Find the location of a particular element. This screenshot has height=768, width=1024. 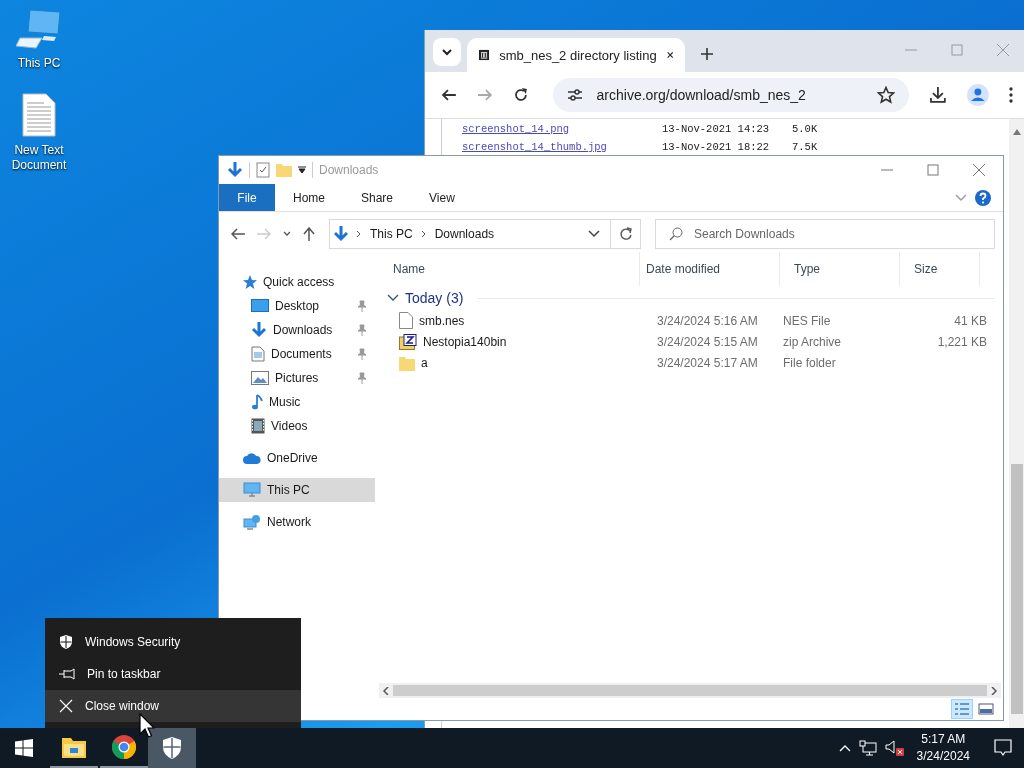

file-name: Nestopia140bin is located at coordinates (465, 341).